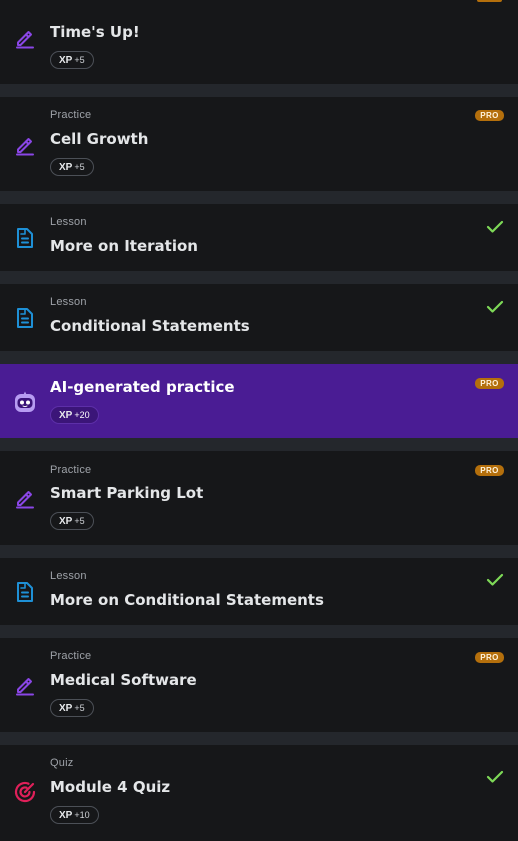 This screenshot has width=518, height=841. What do you see at coordinates (127, 493) in the screenshot?
I see `item-title: Smart Parking Lot` at bounding box center [127, 493].